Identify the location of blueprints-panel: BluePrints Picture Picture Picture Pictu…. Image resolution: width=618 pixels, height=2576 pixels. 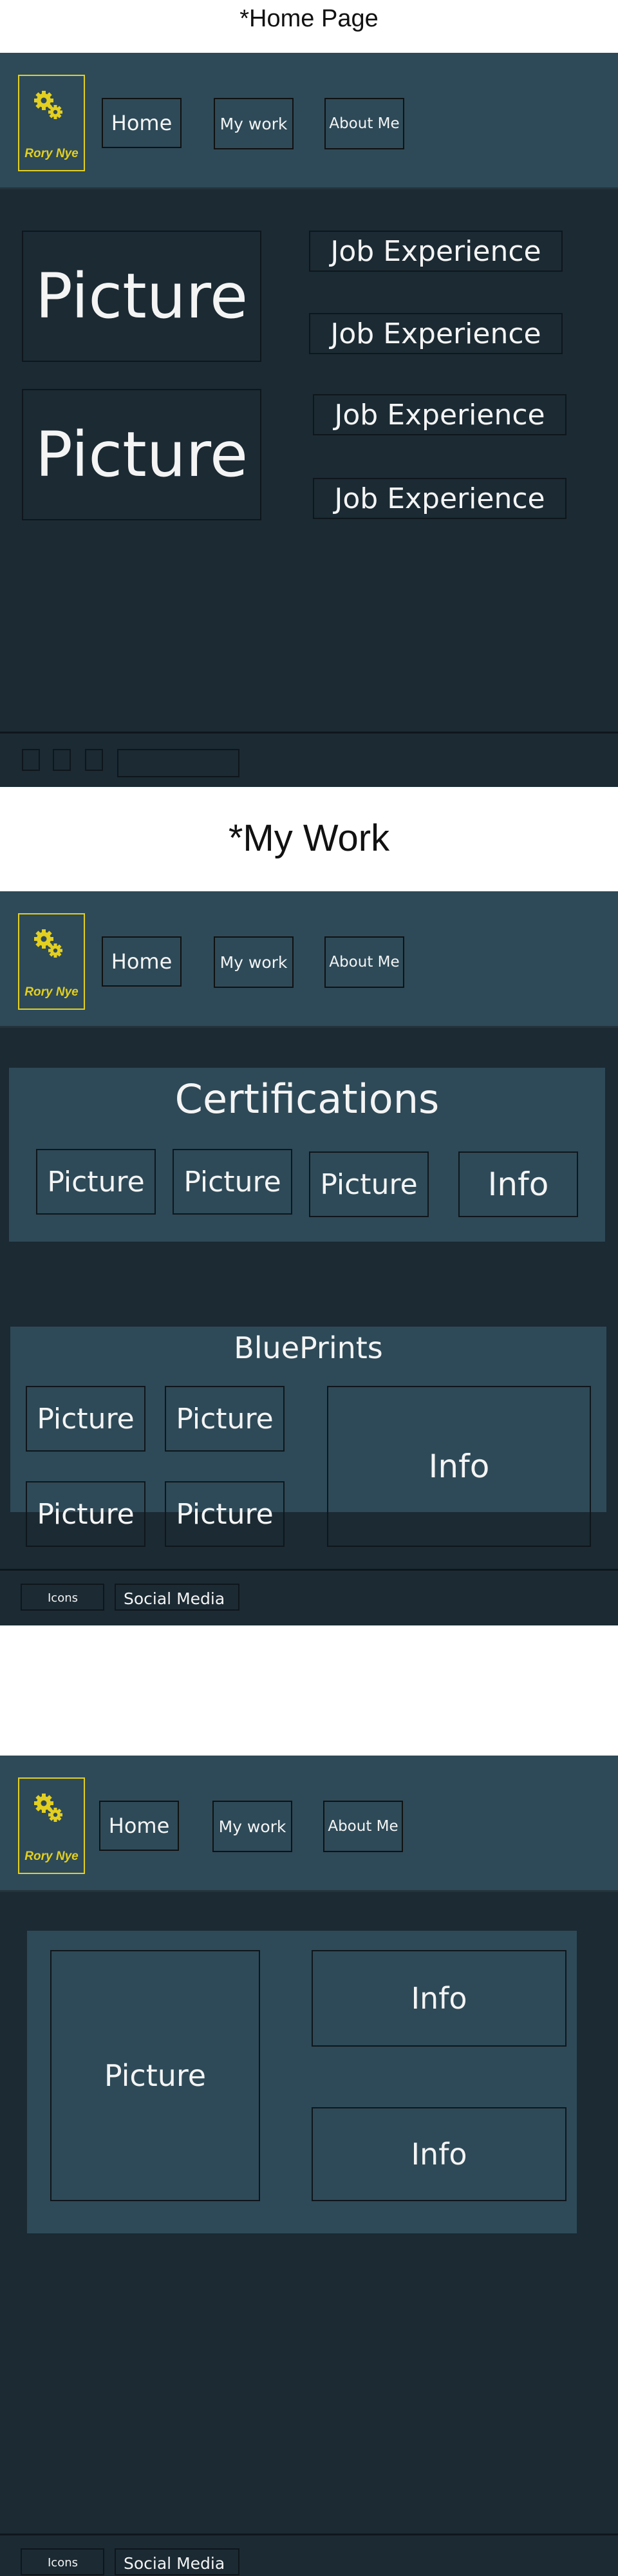
(308, 1437).